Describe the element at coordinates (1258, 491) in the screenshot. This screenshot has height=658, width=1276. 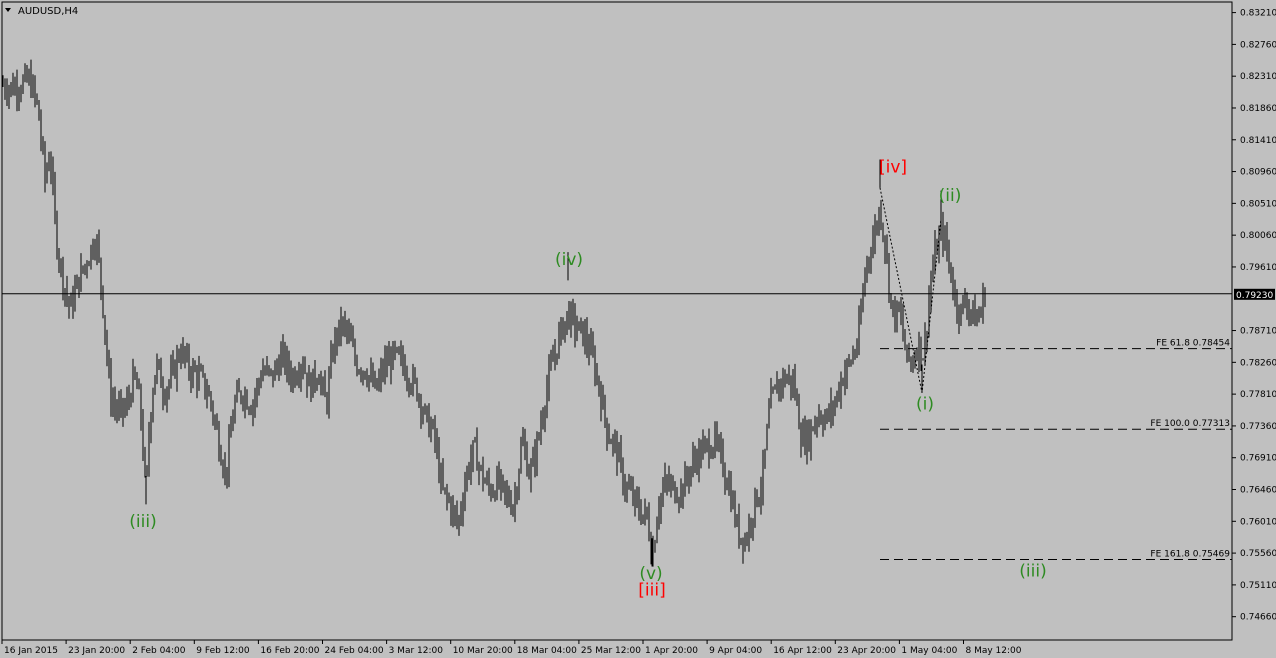
I see `y-tick-label: 0.76460` at that location.